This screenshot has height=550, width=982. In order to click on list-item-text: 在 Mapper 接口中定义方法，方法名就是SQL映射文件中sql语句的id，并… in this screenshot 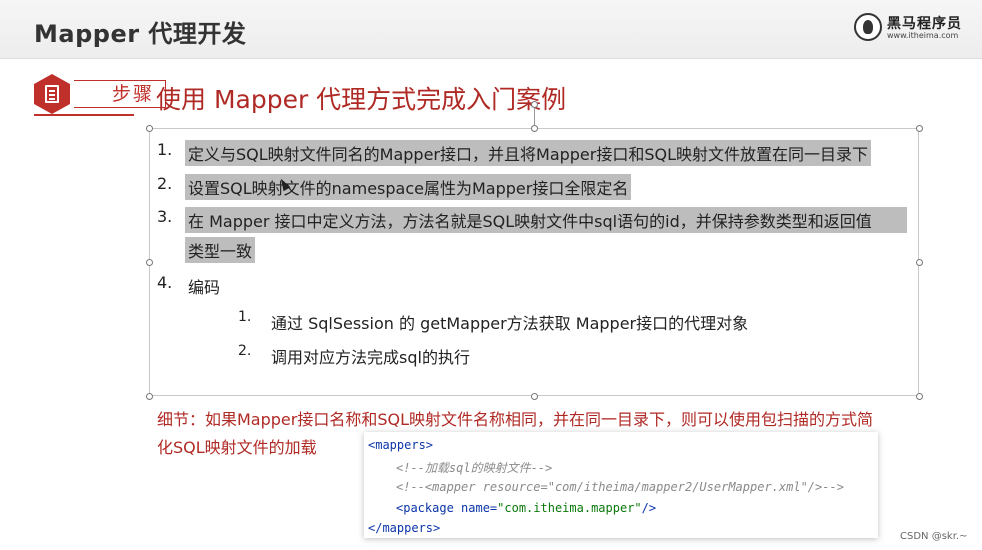, I will do `click(546, 220)`.